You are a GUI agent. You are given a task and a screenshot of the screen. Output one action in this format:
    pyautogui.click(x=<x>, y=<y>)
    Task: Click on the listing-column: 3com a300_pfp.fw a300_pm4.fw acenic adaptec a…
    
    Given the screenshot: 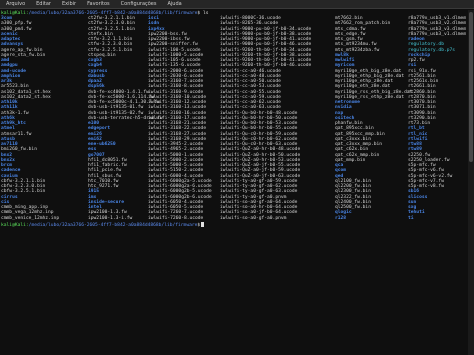 What is the action you would take?
    pyautogui.click(x=30, y=118)
    